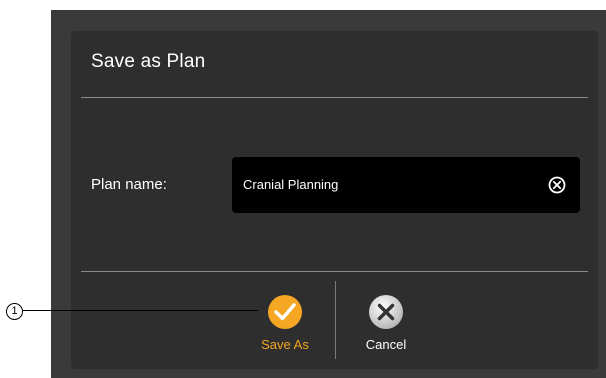  I want to click on plan-name-label: Plan name:, so click(129, 184).